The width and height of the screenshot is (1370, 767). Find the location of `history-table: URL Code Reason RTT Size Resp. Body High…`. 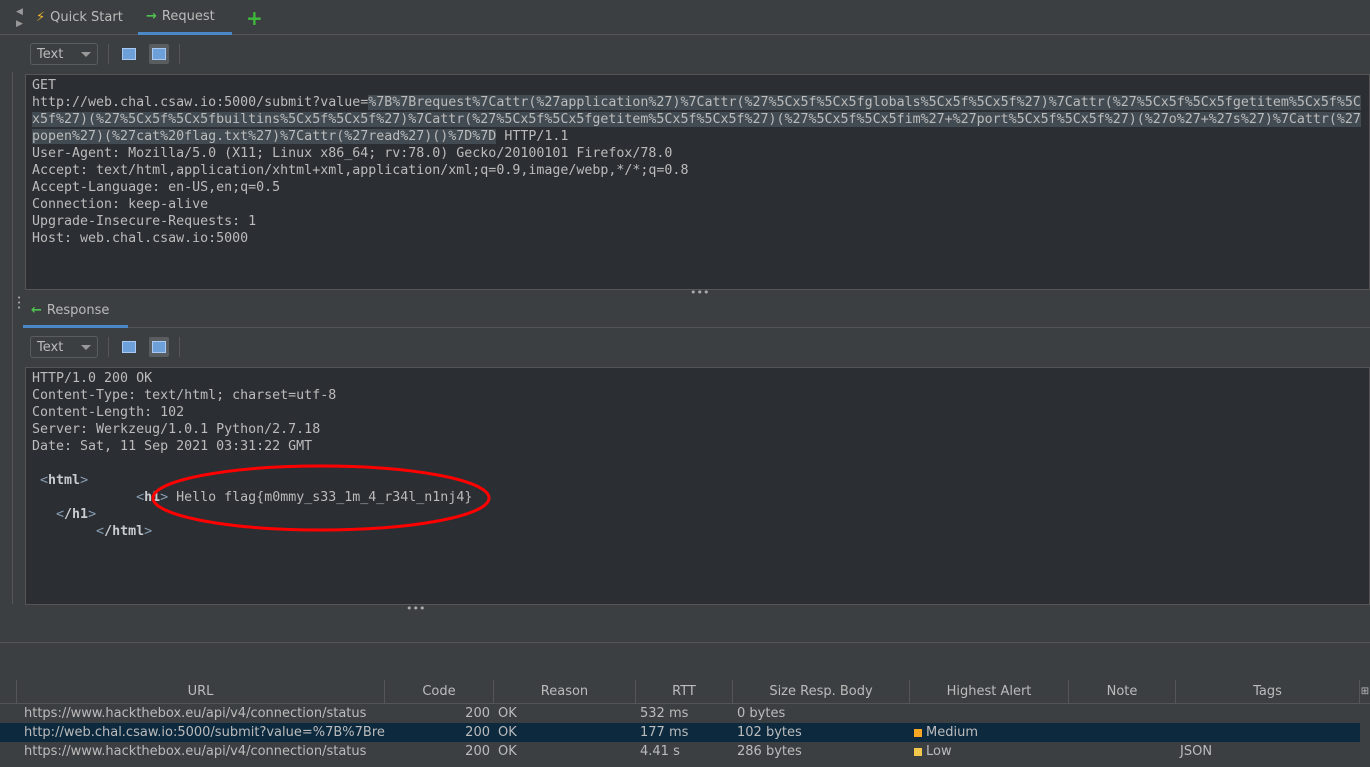

history-table: URL Code Reason RTT Size Resp. Body High… is located at coordinates (685, 720).